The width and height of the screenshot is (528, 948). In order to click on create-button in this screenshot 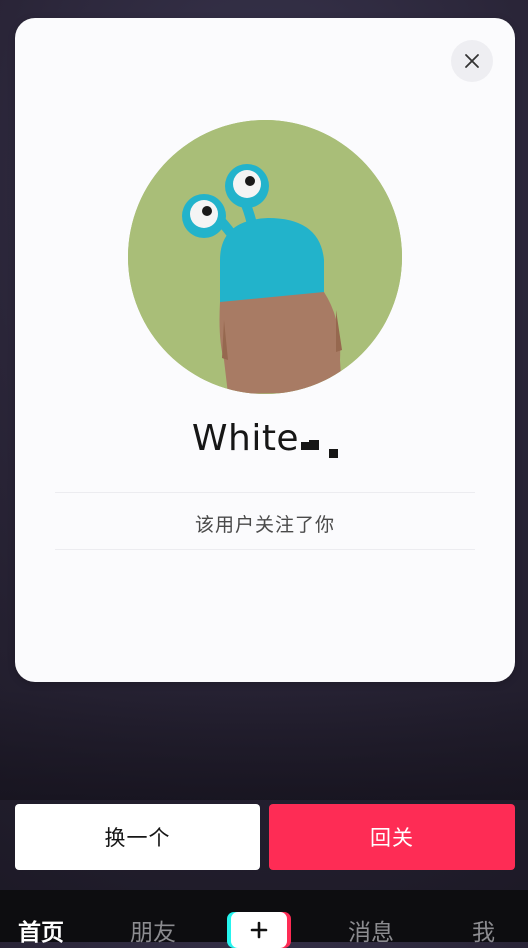, I will do `click(259, 930)`.